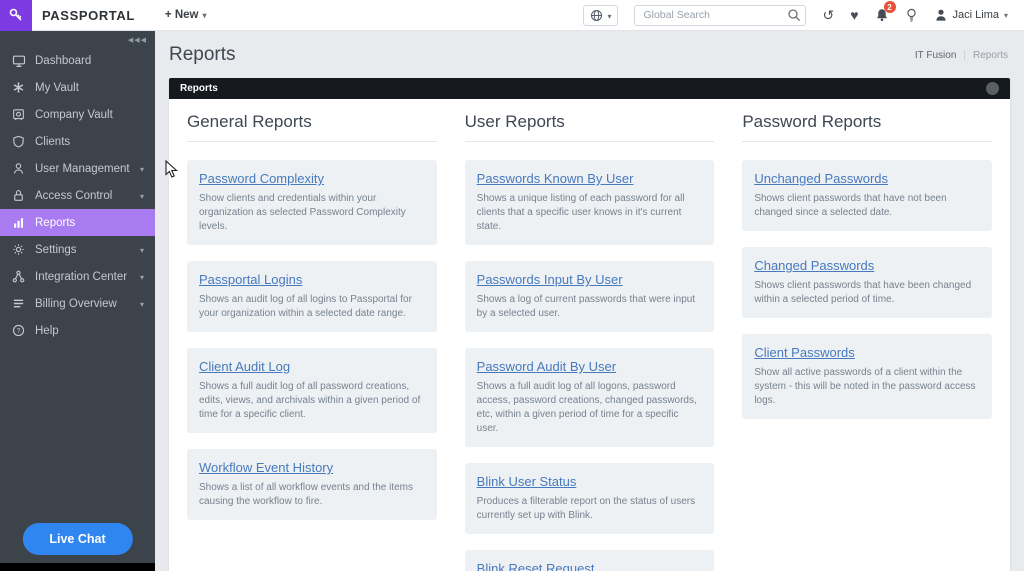 The image size is (1024, 571). I want to click on sidebar-item-label: Settings, so click(56, 249).